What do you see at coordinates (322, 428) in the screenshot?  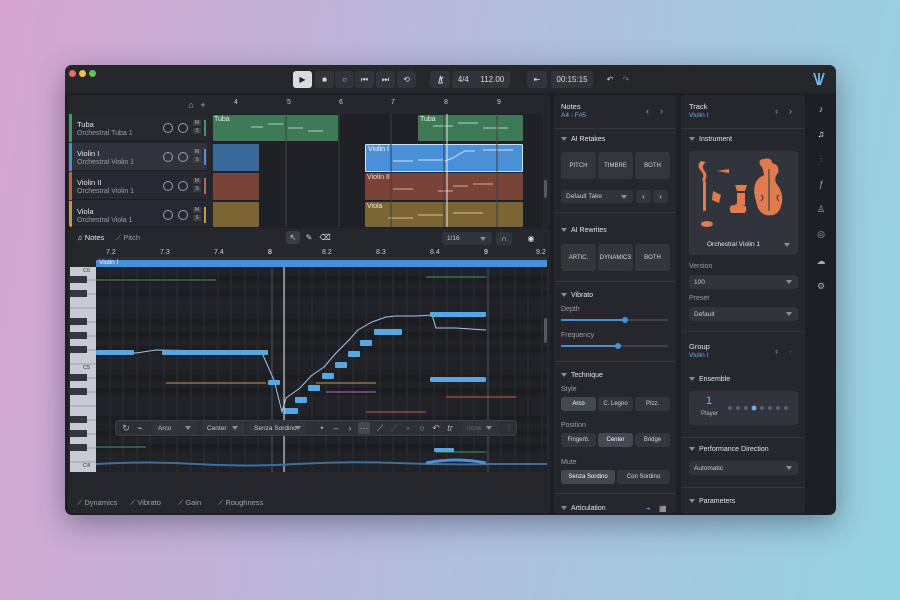 I see `staccato-button: •` at bounding box center [322, 428].